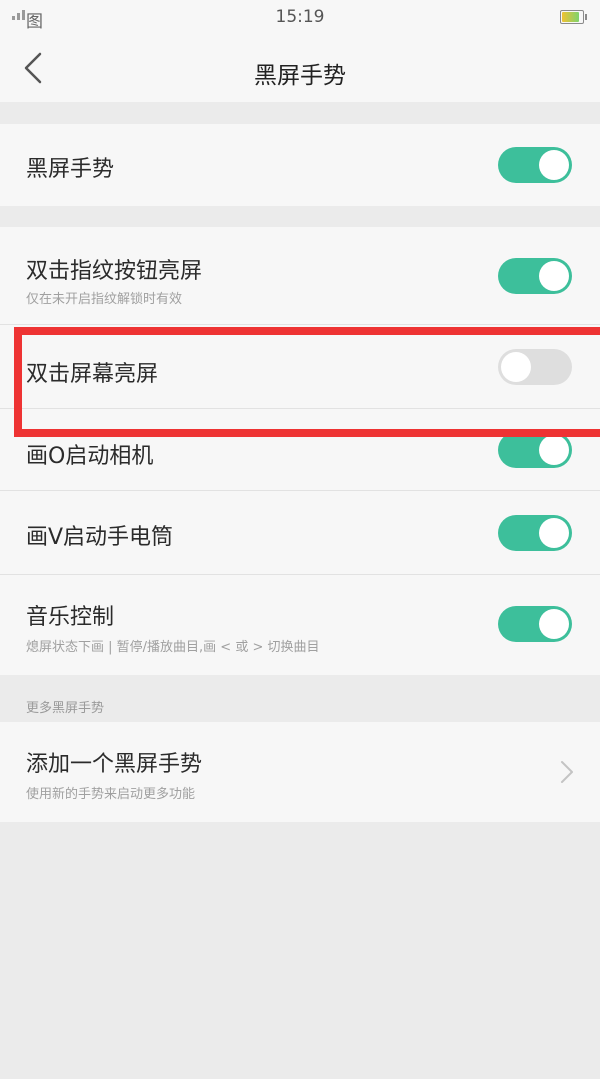 Image resolution: width=600 pixels, height=1079 pixels. I want to click on toggle-switch-music-control, so click(535, 624).